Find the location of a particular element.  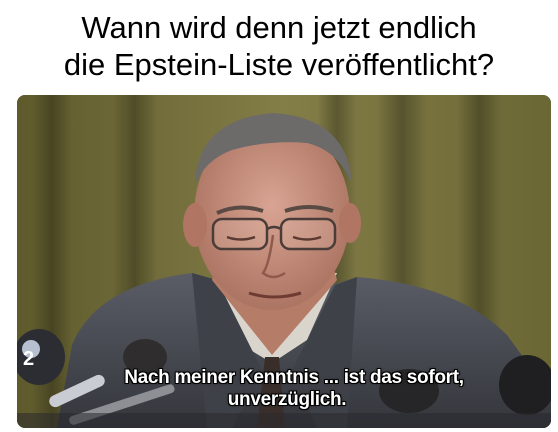

subtitle-line-2: unverzüglich. is located at coordinates (287, 399).